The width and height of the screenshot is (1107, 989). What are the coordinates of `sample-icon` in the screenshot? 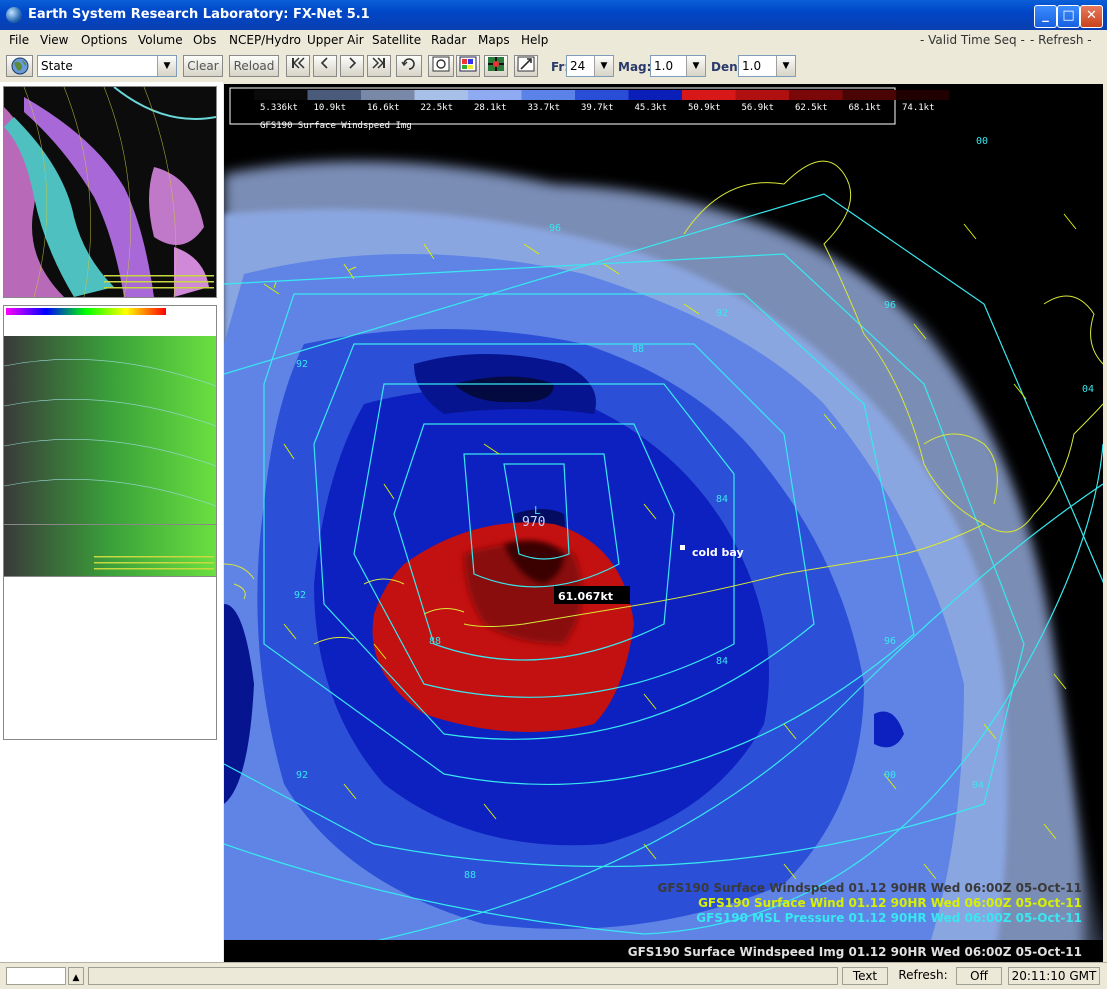 It's located at (496, 64).